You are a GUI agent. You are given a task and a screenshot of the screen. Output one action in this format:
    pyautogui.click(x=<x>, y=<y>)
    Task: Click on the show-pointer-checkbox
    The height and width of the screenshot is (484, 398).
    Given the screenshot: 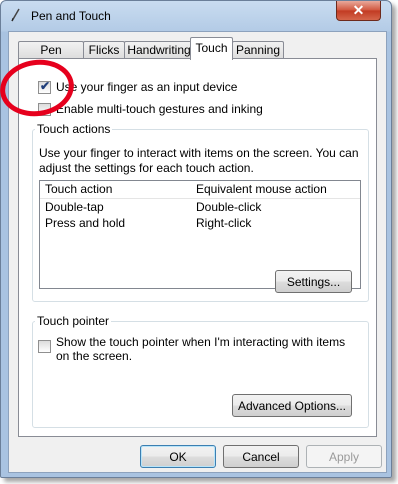 What is the action you would take?
    pyautogui.click(x=44, y=346)
    